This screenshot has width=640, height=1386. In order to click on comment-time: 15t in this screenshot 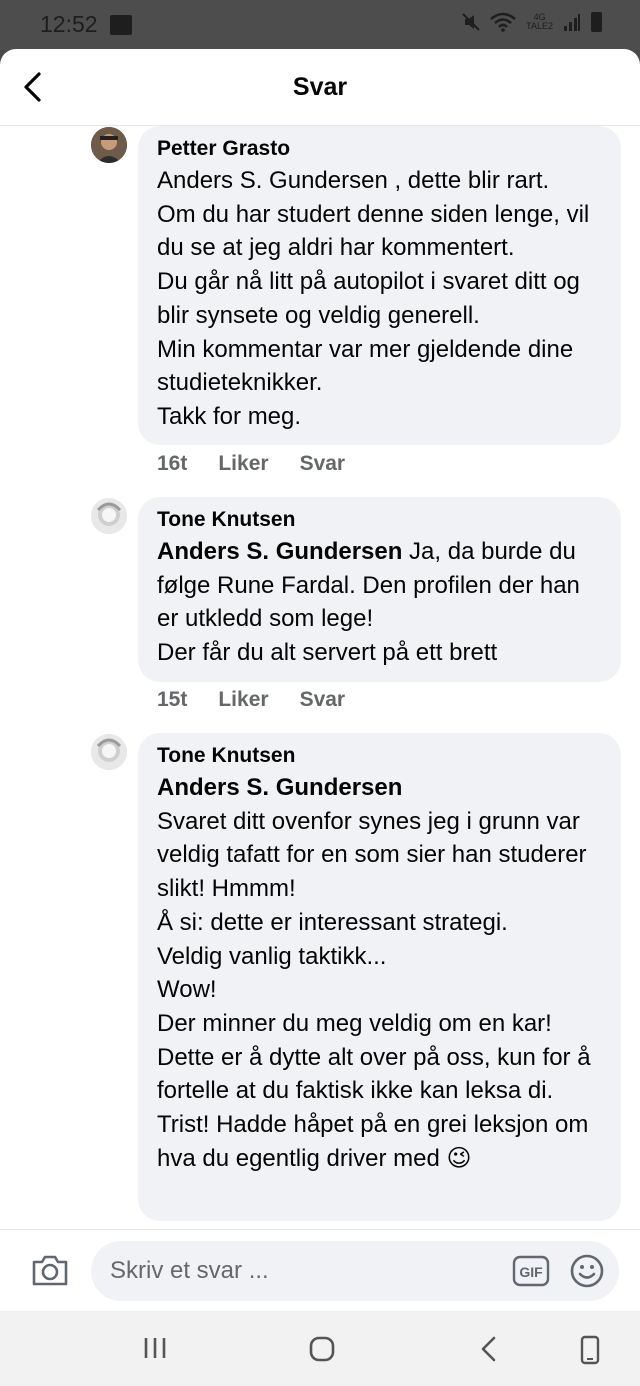, I will do `click(172, 699)`.